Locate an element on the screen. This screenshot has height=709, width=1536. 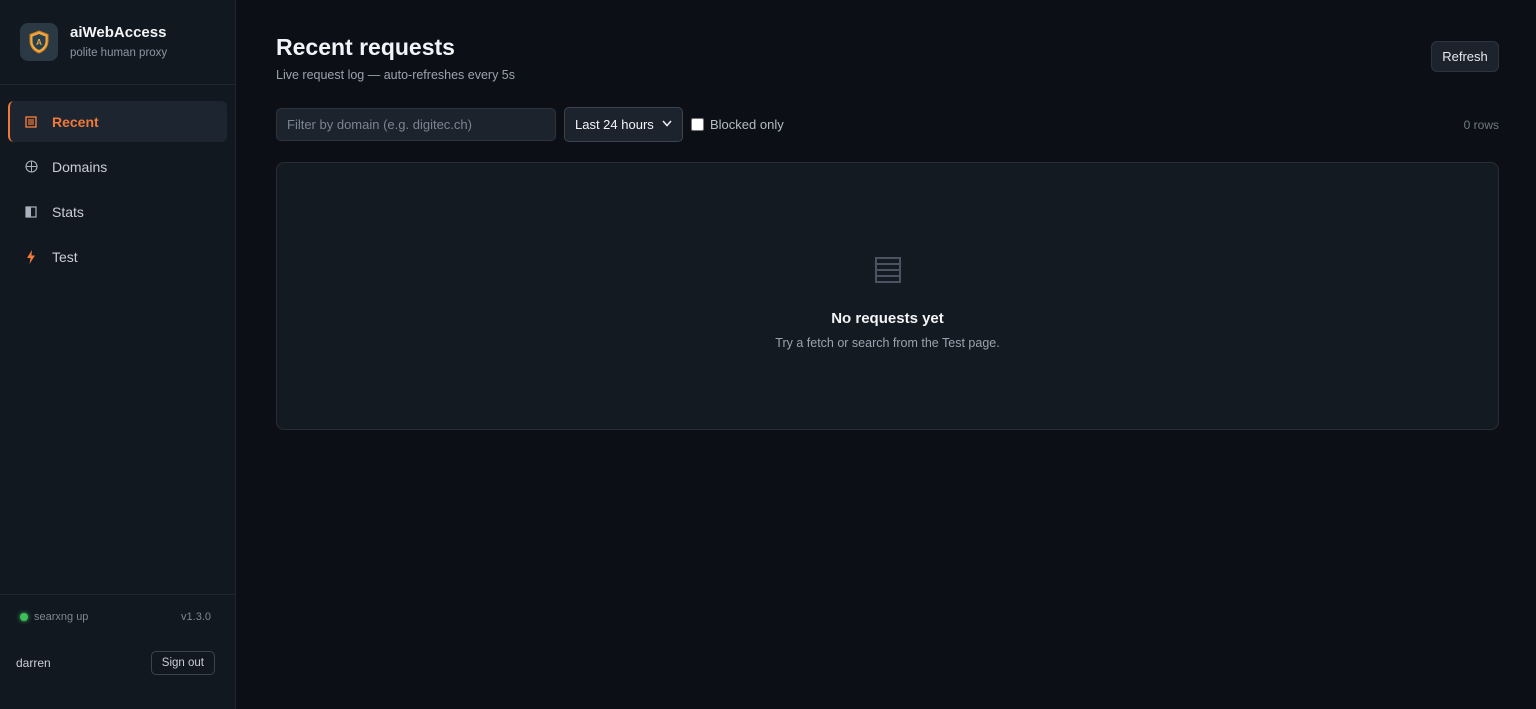
refresh-button: Refresh is located at coordinates (1465, 56).